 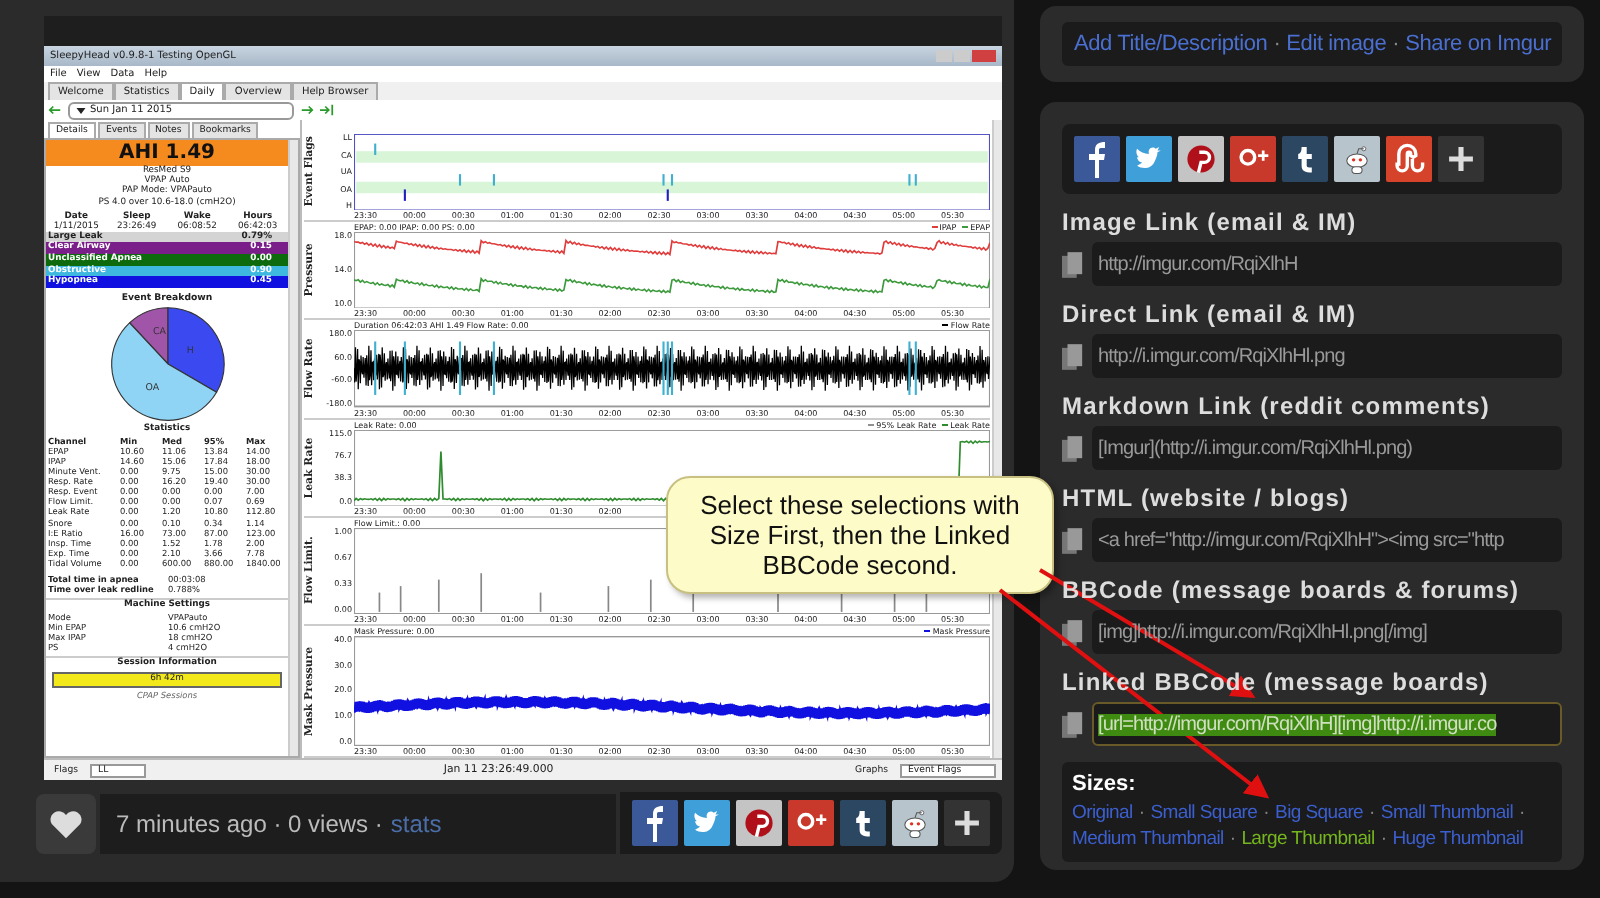 What do you see at coordinates (1210, 222) in the screenshot?
I see `embed-code-label: Image Link (email & IM)` at bounding box center [1210, 222].